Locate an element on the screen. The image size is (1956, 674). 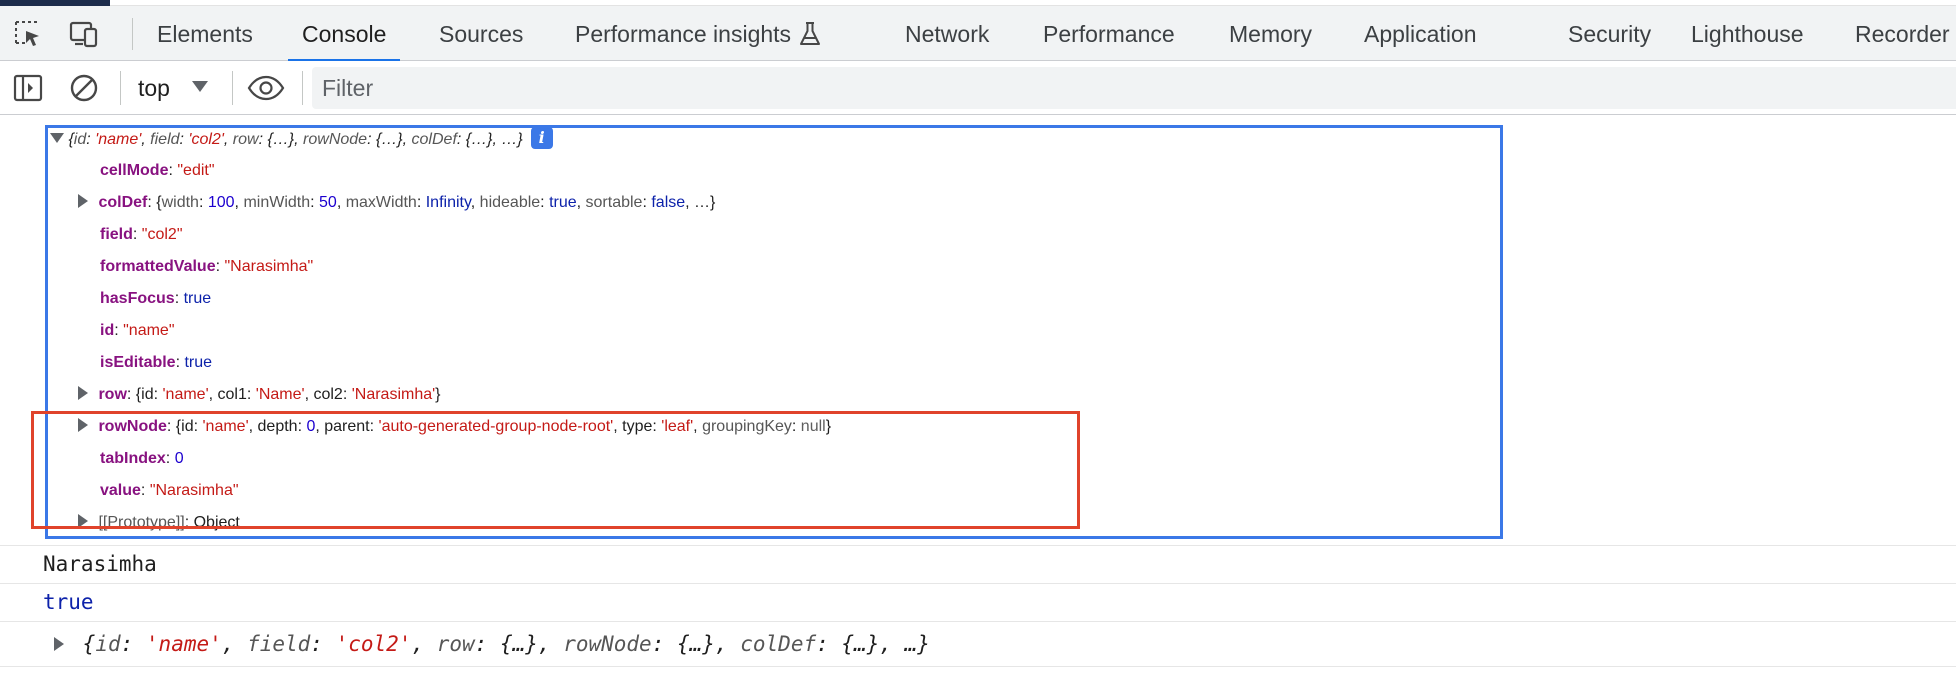
experimental-flask-icon is located at coordinates (810, 33).